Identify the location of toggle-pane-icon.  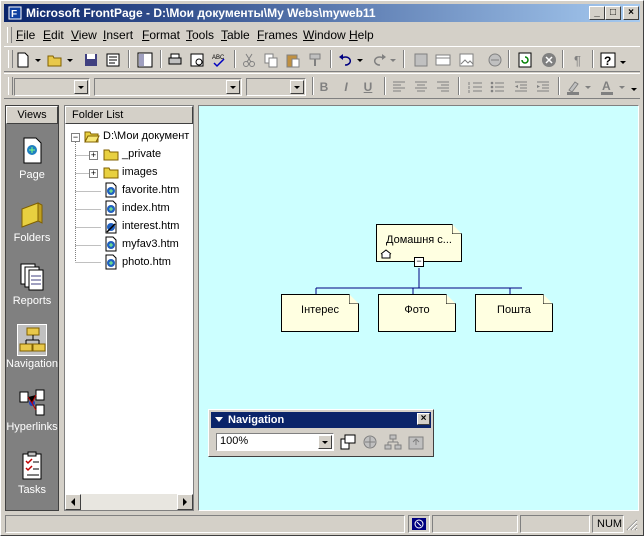
(145, 60).